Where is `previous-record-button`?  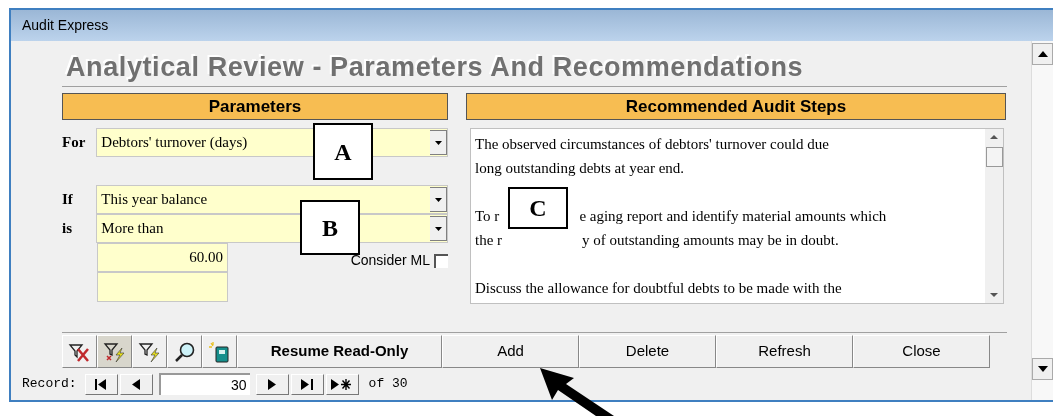
previous-record-button is located at coordinates (136, 384).